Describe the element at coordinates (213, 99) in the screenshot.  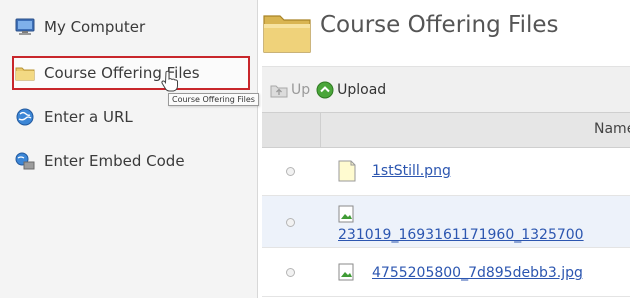
I see `tooltip: Course Offering Files` at that location.